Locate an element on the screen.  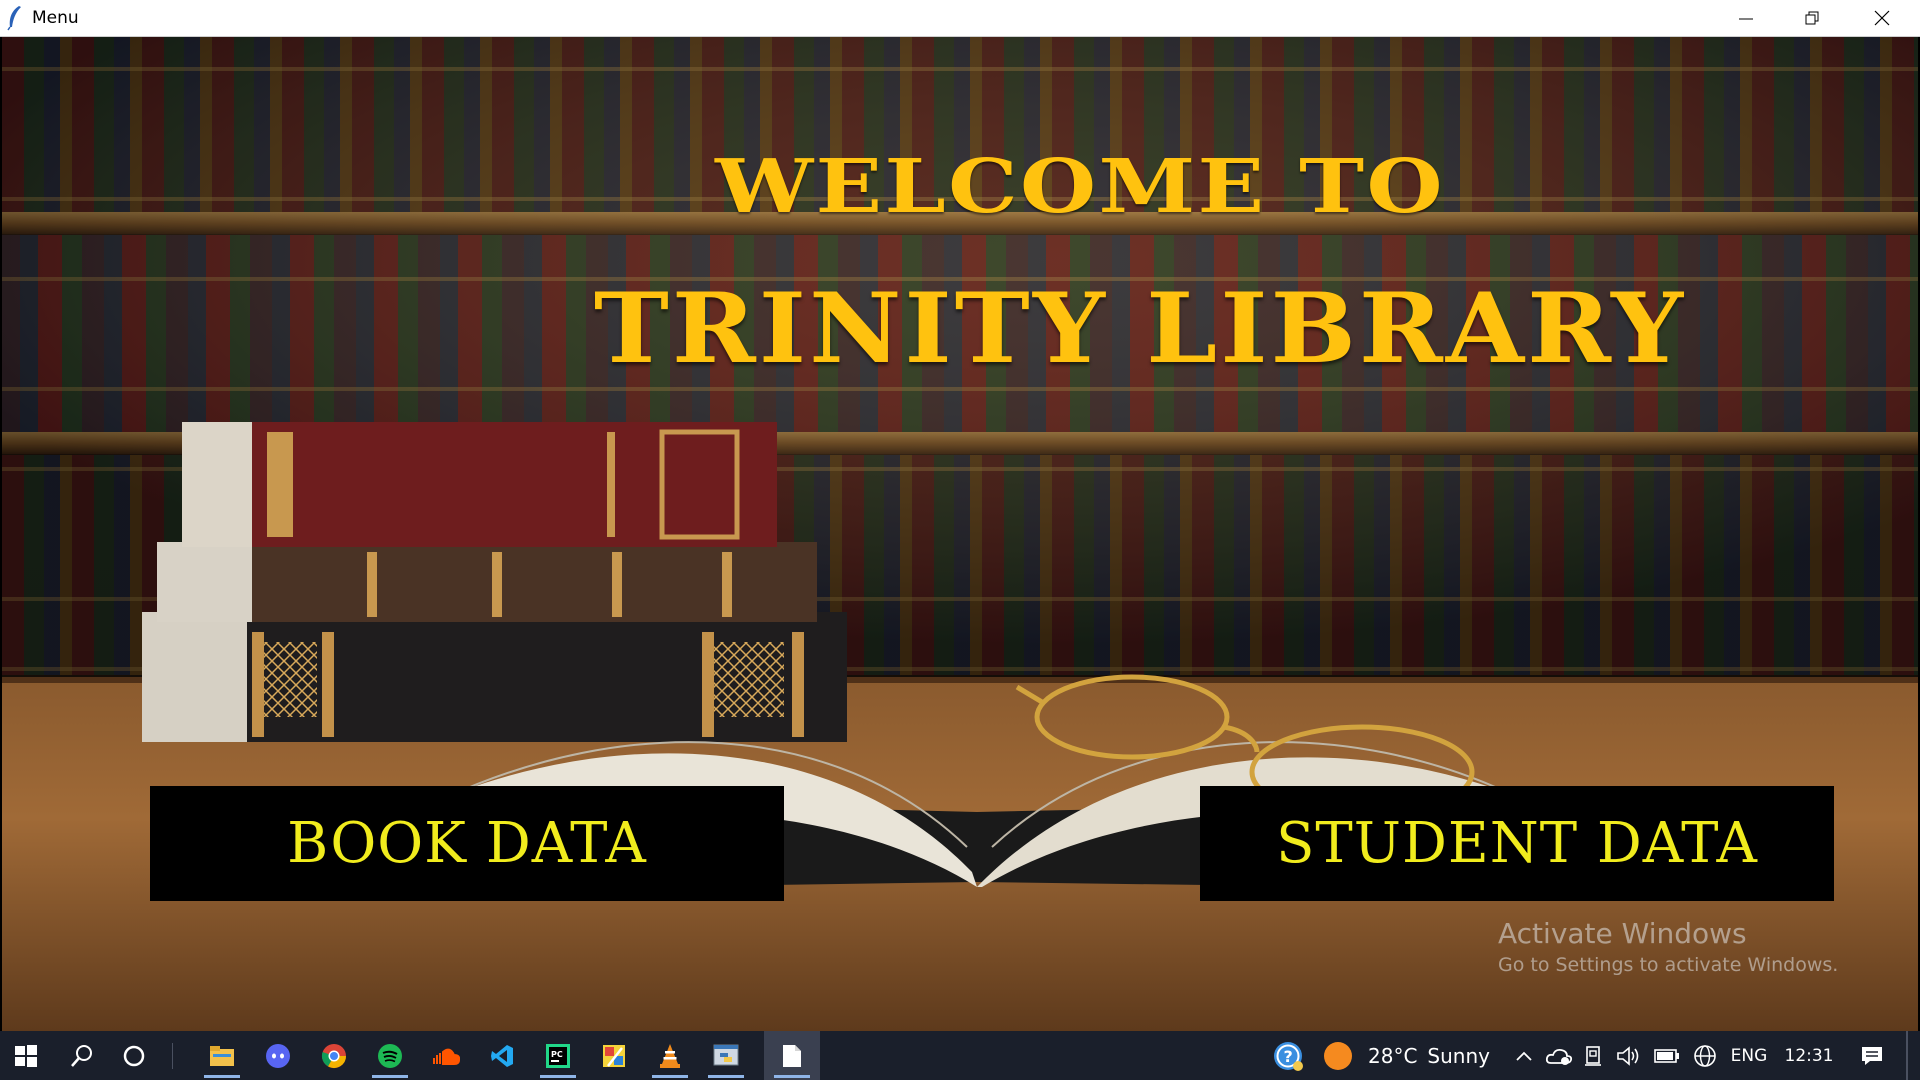
battery-icon is located at coordinates (1666, 1055).